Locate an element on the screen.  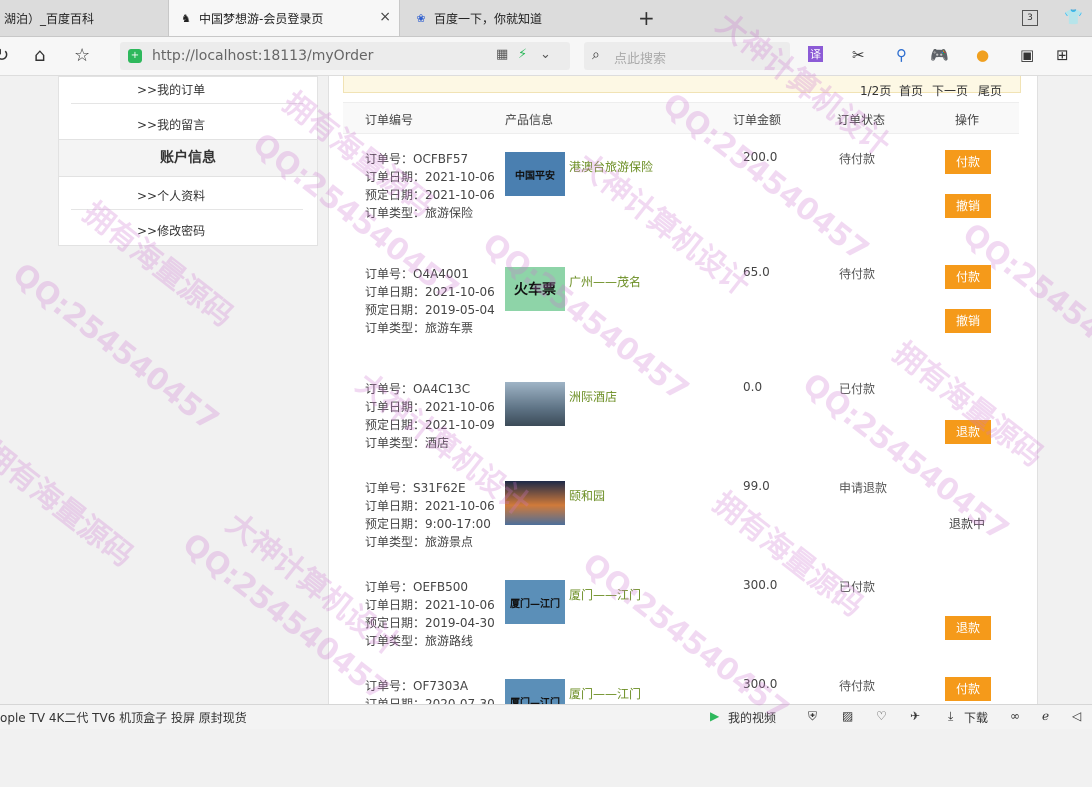
order-amount: 0.0 is located at coordinates (753, 387).